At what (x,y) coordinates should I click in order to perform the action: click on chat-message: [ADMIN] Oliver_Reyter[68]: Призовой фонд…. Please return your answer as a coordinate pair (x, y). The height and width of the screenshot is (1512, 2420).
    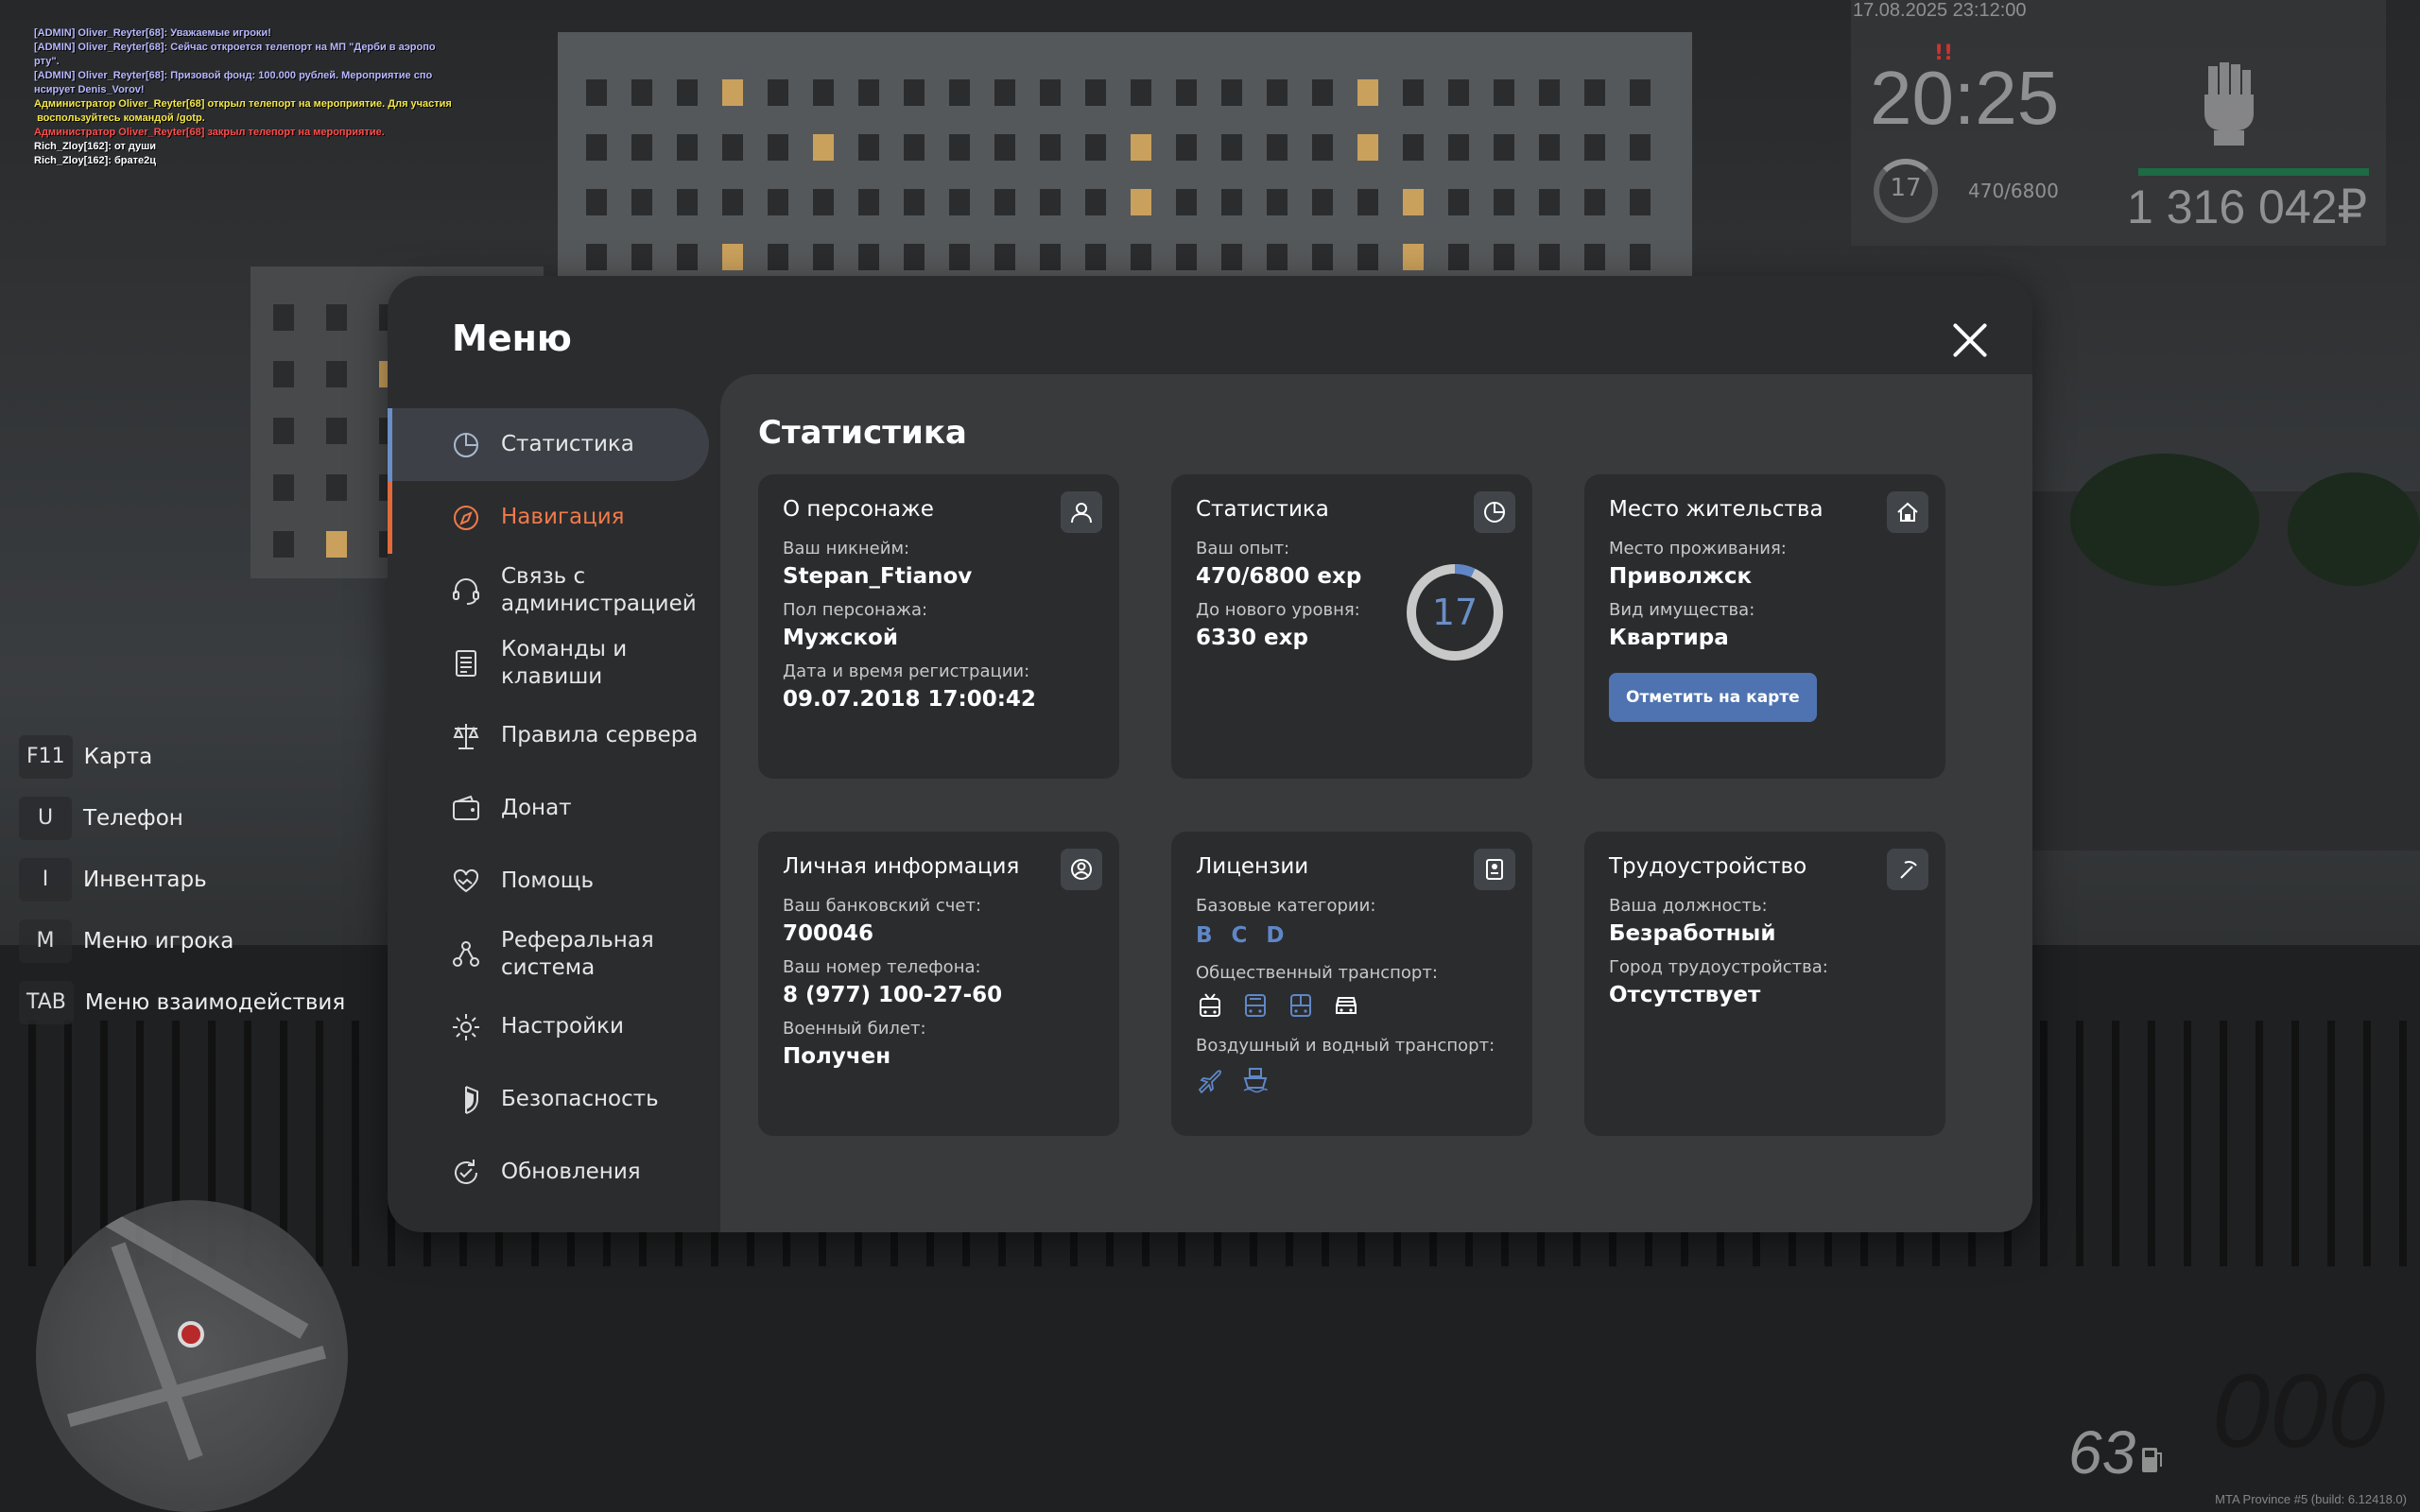
    Looking at the image, I should click on (234, 82).